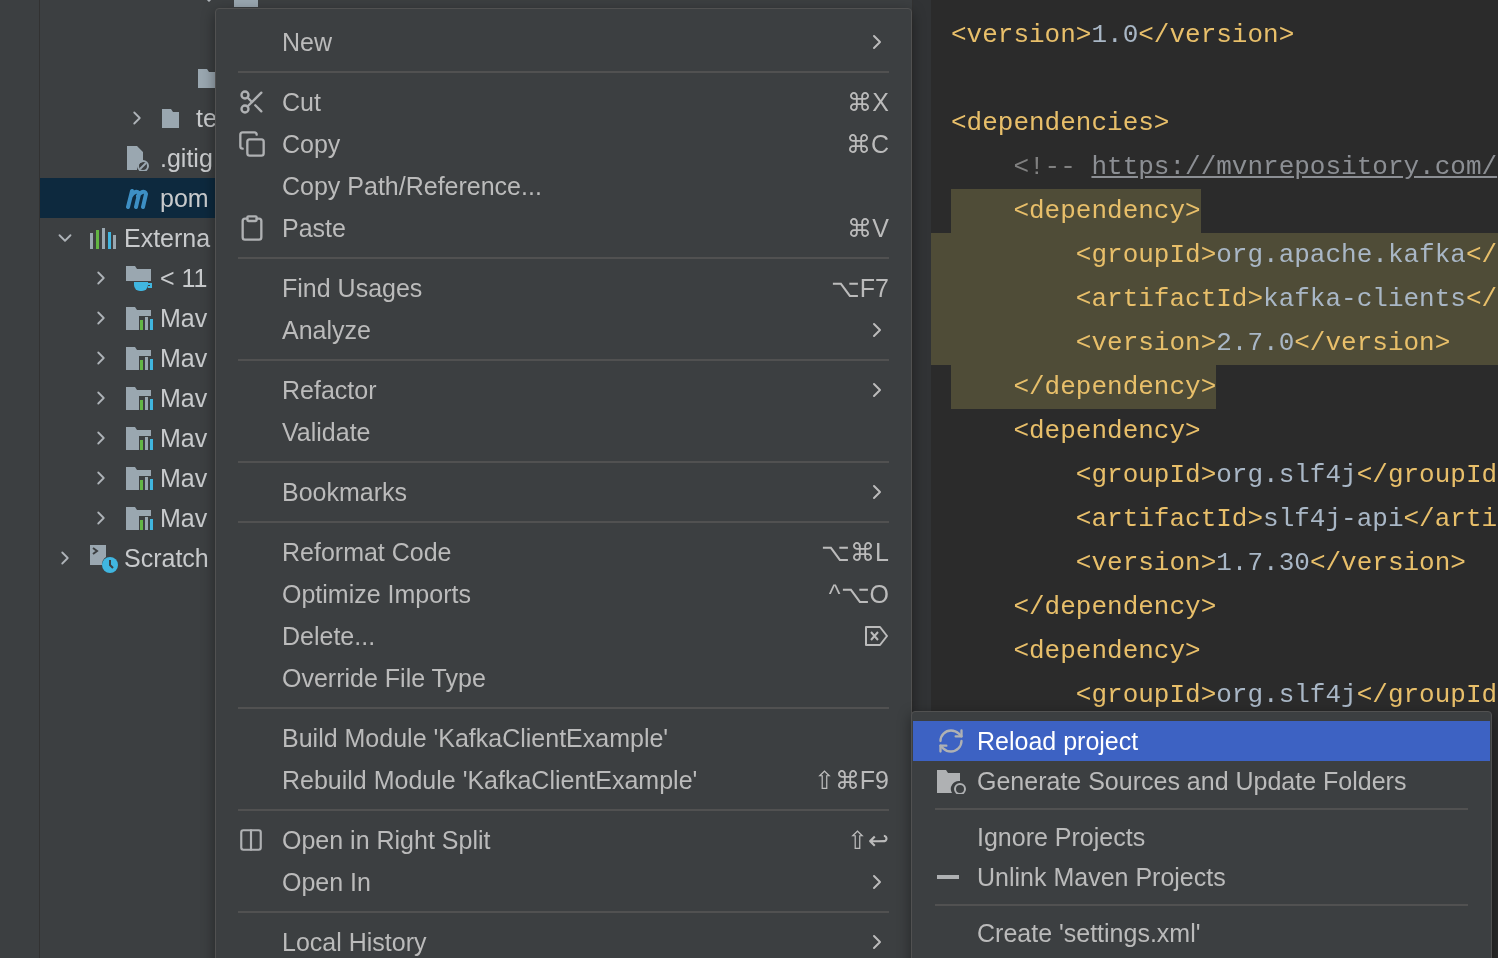  What do you see at coordinates (868, 102) in the screenshot?
I see `shortcut-label: ⌘X` at bounding box center [868, 102].